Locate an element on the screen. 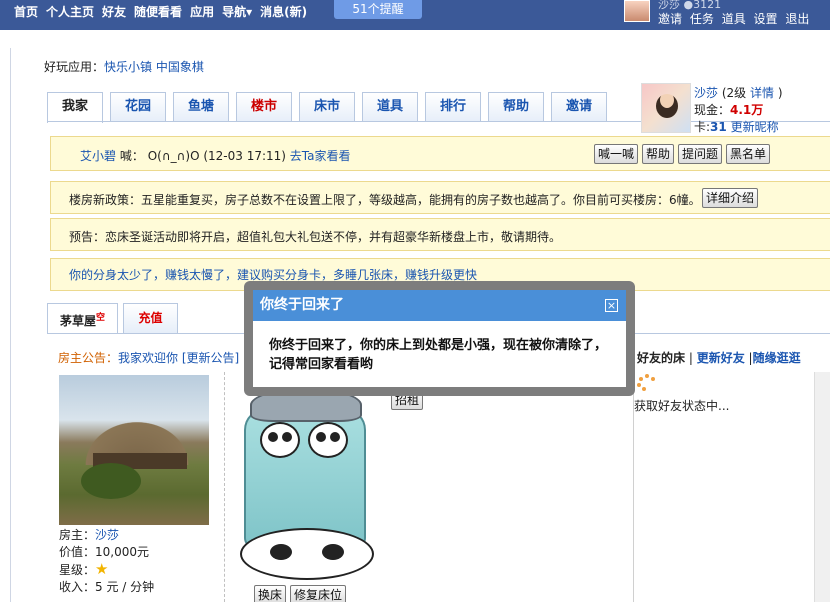 This screenshot has width=830, height=602. owner-name: 沙莎 is located at coordinates (107, 535).